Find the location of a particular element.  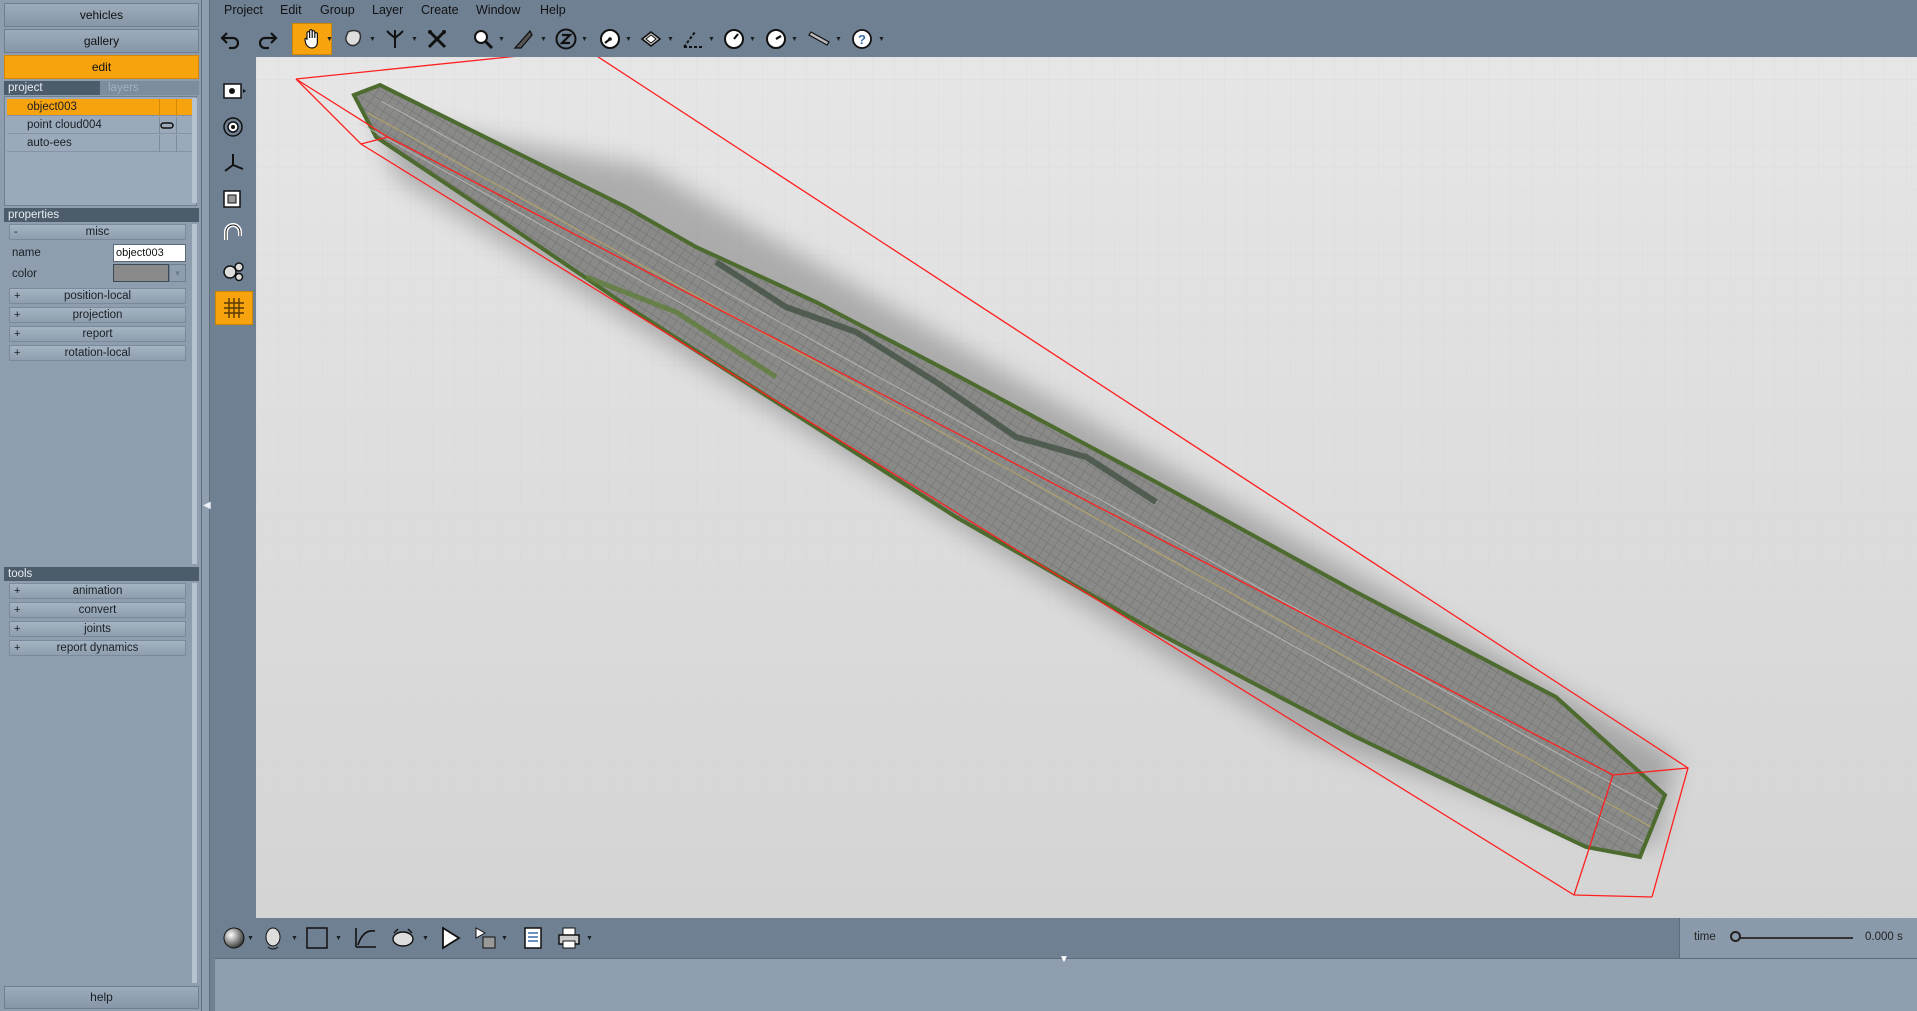

knife-button is located at coordinates (524, 39).